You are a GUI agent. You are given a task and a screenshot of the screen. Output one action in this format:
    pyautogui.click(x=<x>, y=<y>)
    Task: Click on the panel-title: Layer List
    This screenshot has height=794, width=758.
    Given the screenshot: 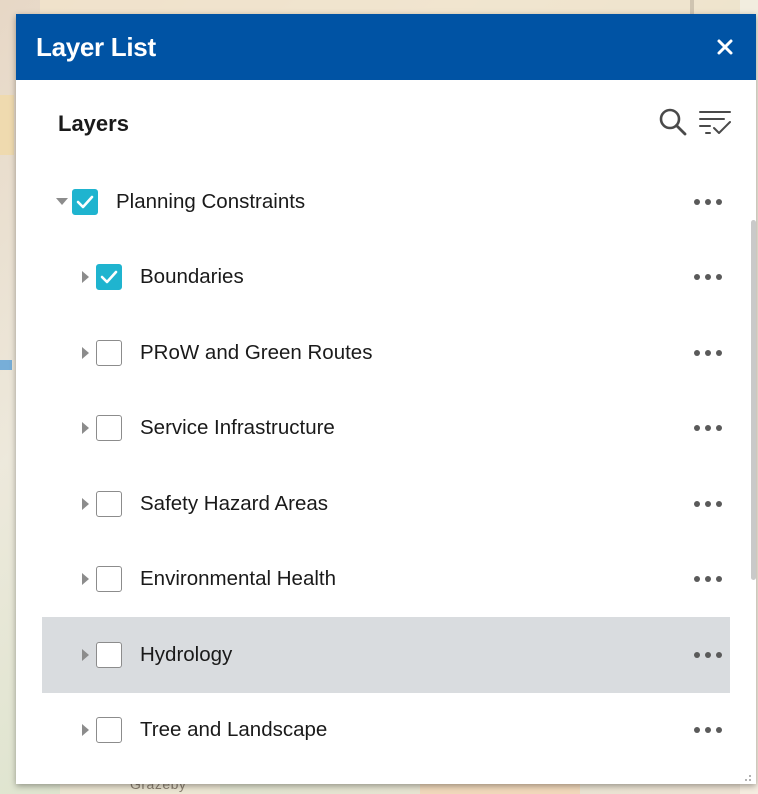 What is the action you would take?
    pyautogui.click(x=96, y=46)
    